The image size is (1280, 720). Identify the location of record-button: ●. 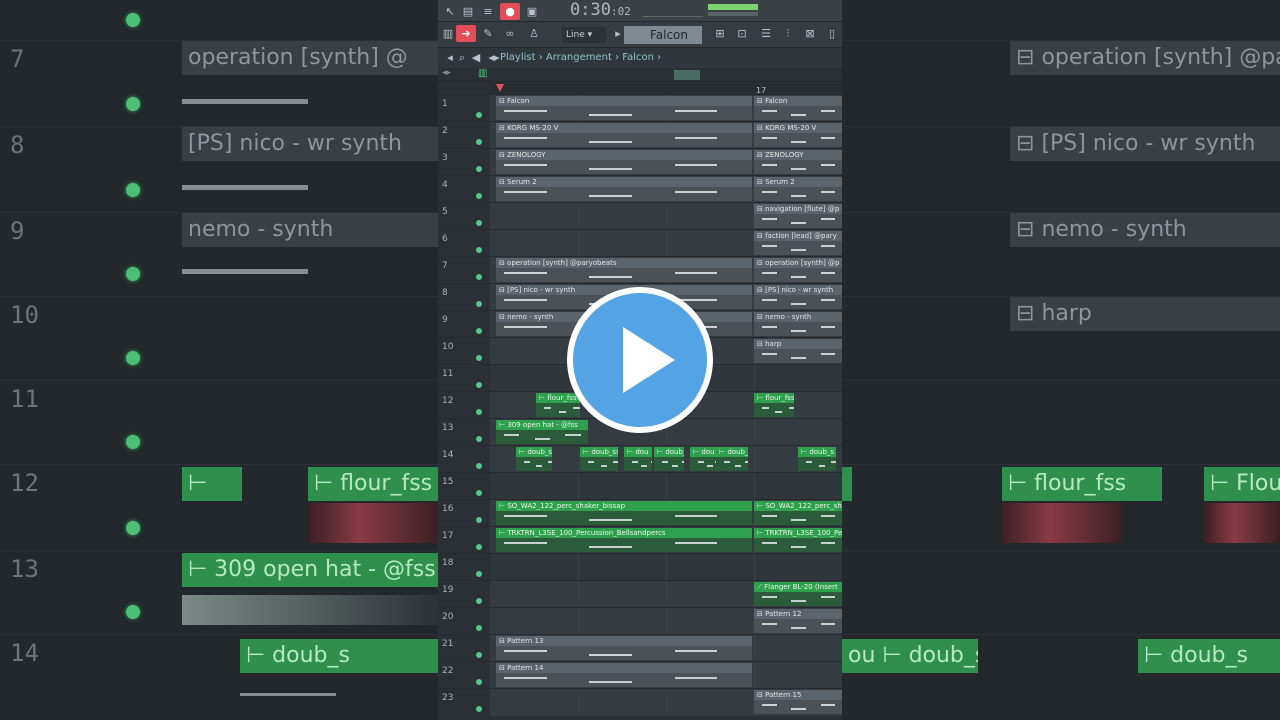
(510, 11).